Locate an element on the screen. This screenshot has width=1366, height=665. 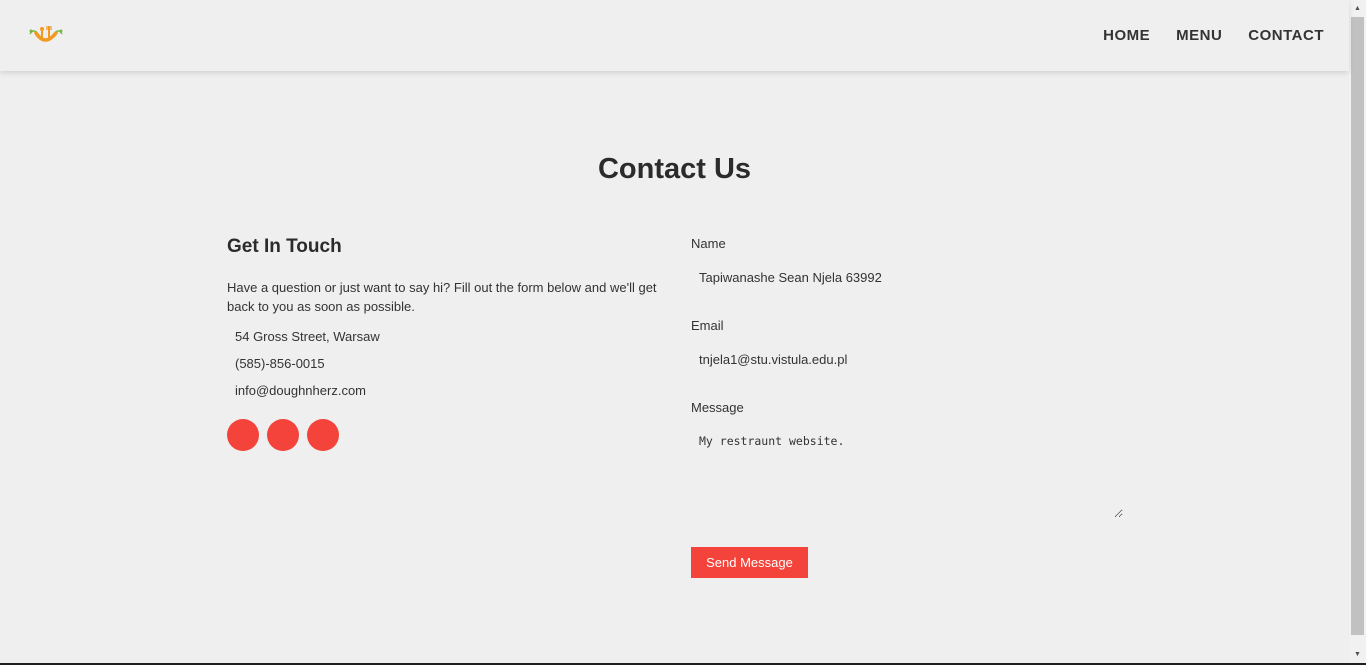
get-in-touch-heading: Get In Touch is located at coordinates (284, 246).